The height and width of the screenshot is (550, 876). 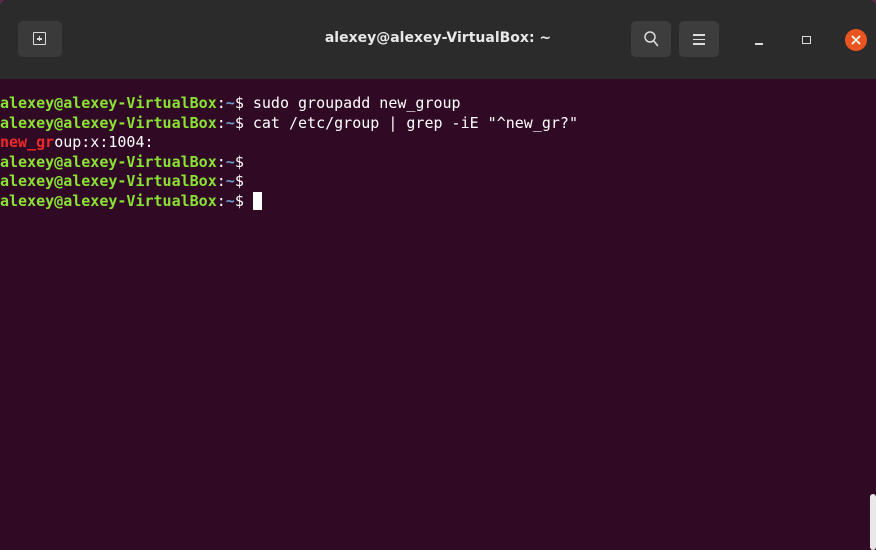 I want to click on search-icon, so click(x=651, y=39).